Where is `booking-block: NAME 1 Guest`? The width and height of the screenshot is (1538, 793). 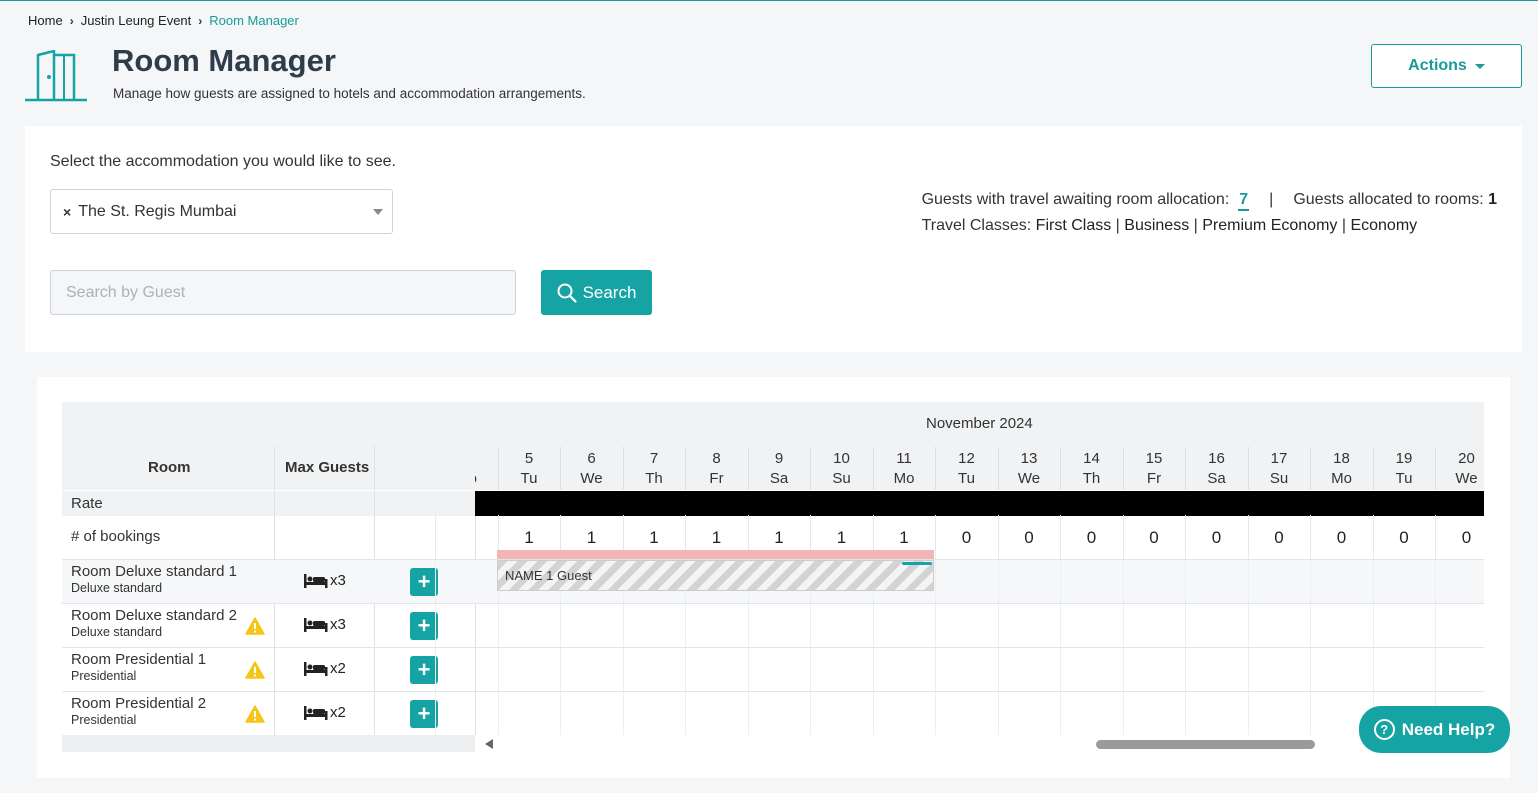 booking-block: NAME 1 Guest is located at coordinates (715, 575).